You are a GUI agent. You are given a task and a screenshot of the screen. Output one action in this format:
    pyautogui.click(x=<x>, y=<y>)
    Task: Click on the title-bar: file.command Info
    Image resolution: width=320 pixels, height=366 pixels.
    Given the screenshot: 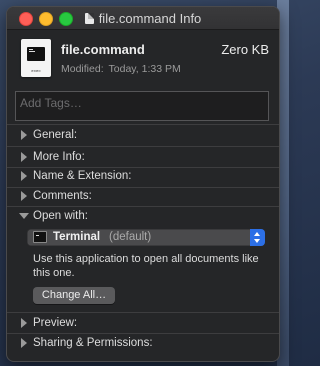 What is the action you would take?
    pyautogui.click(x=143, y=18)
    